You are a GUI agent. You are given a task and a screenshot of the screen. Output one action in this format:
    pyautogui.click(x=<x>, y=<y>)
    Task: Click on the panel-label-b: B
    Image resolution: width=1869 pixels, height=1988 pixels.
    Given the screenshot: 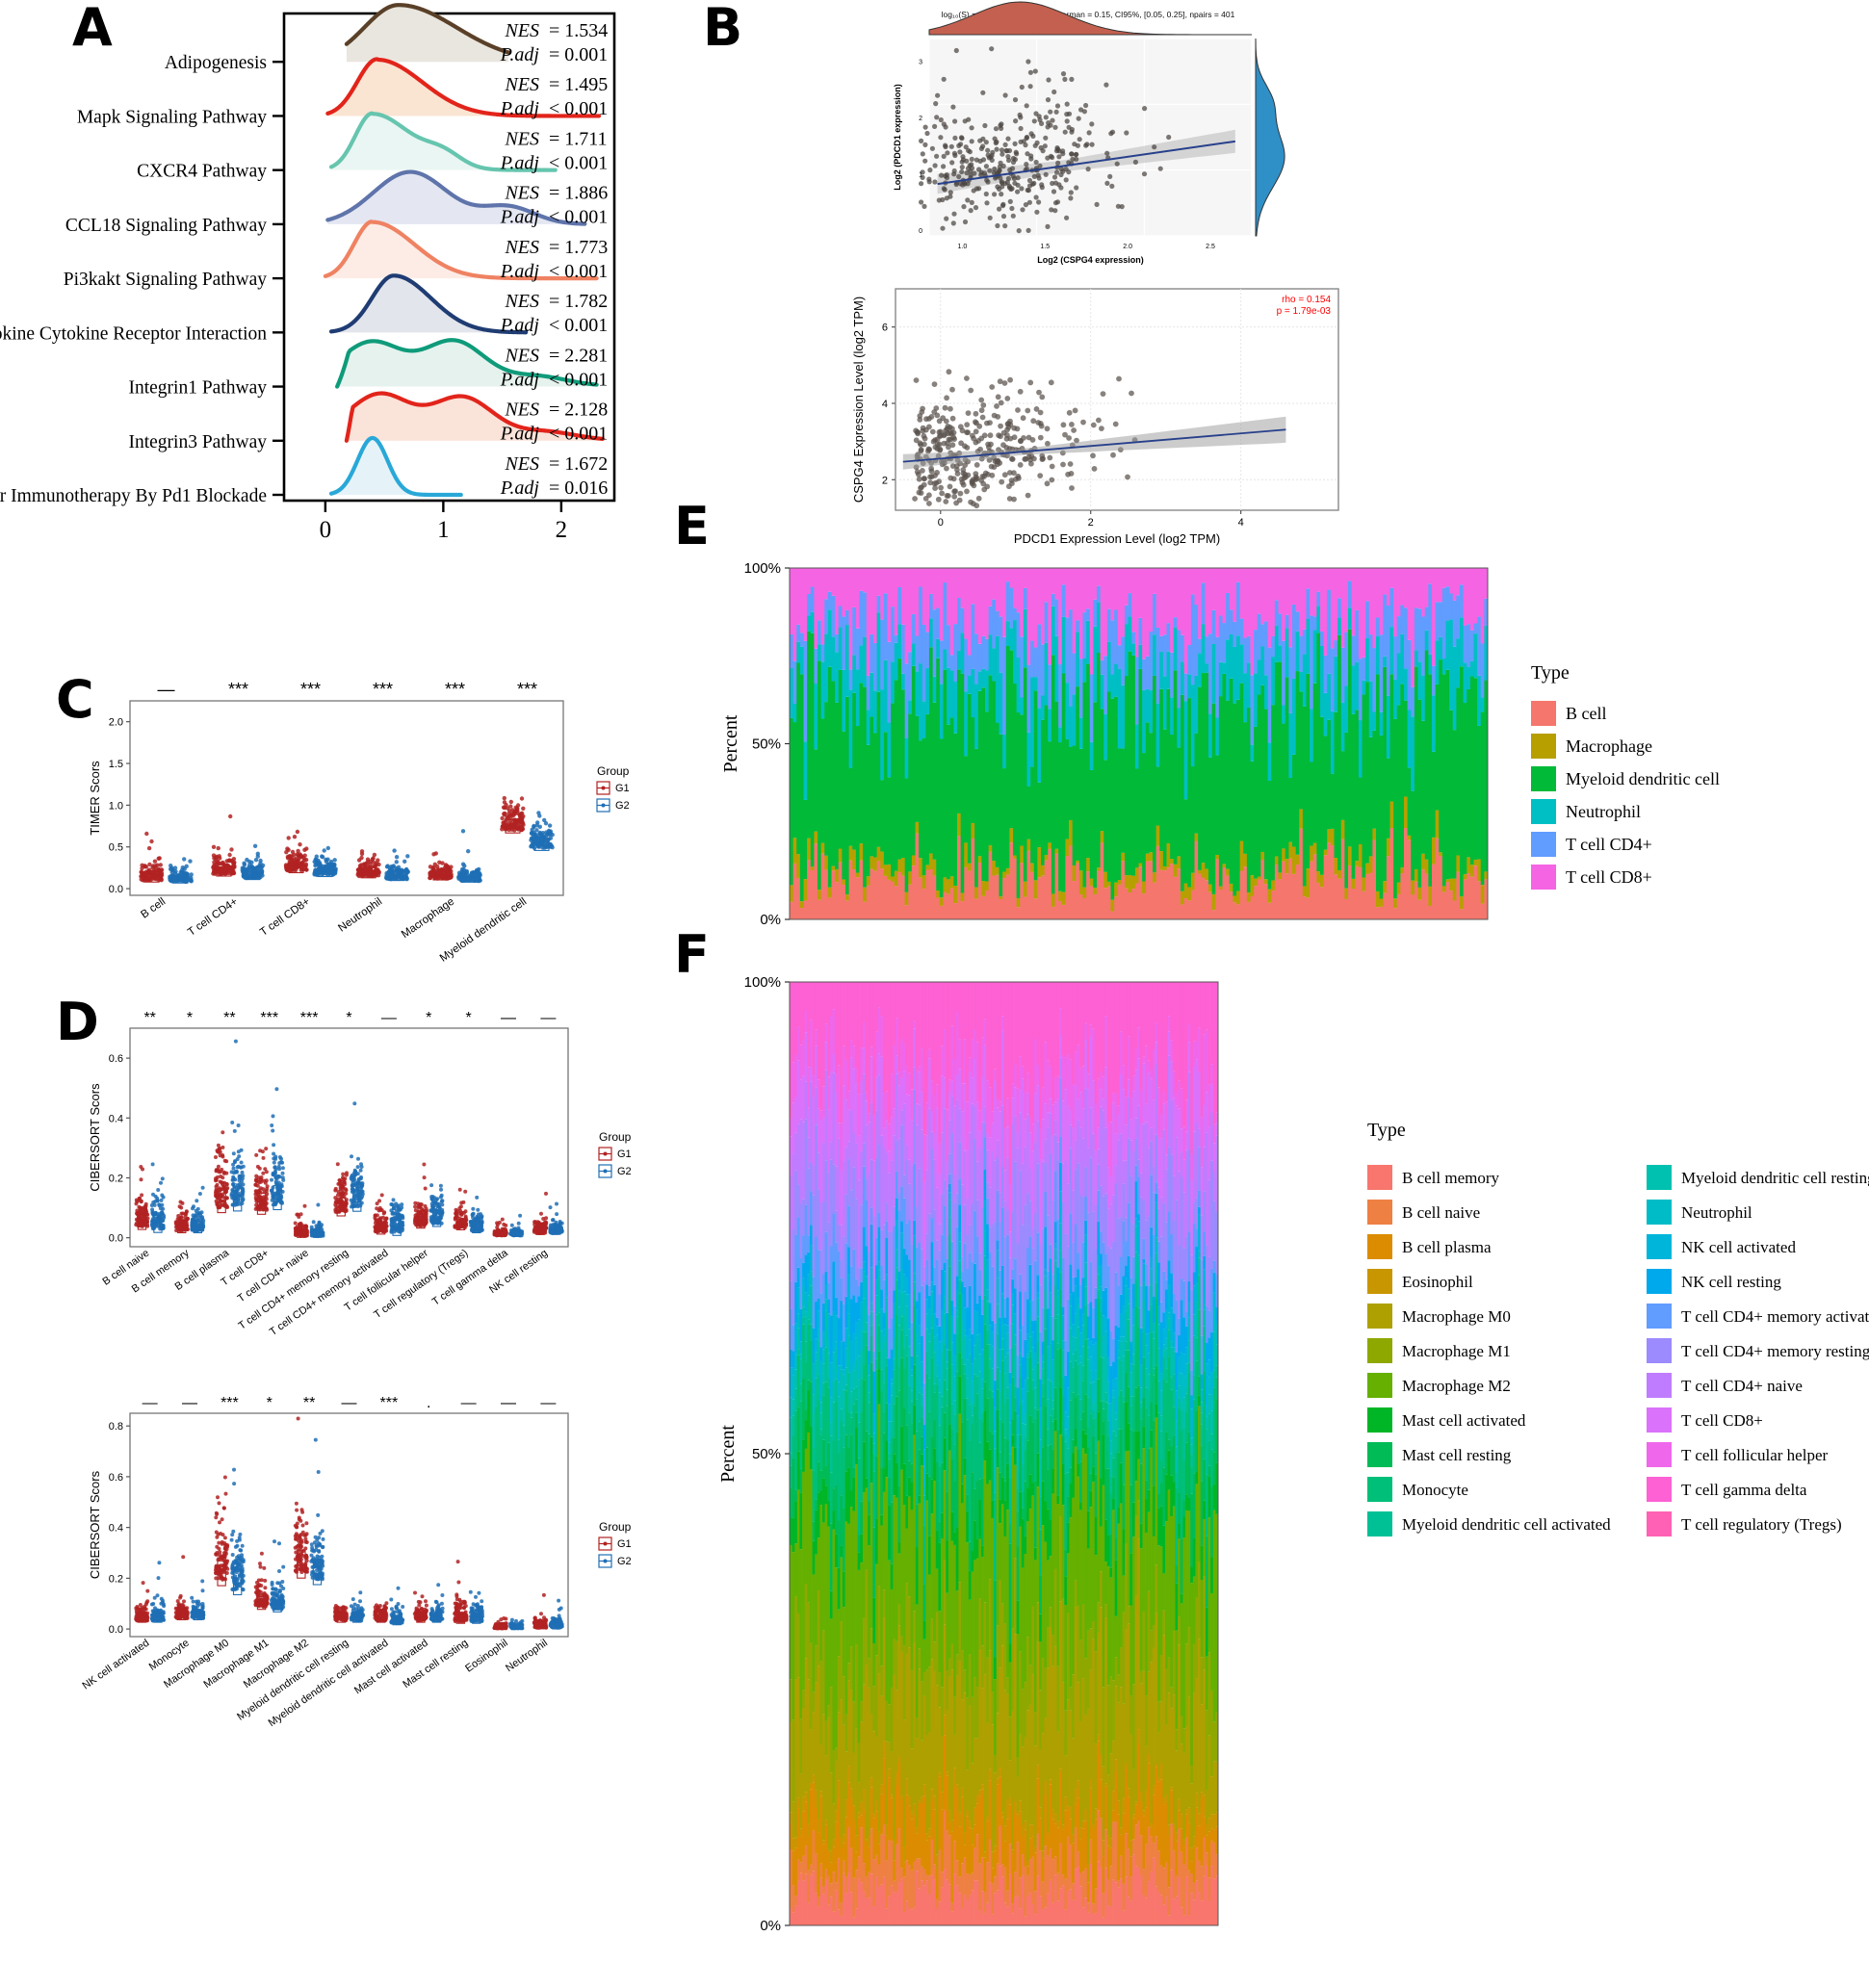 What is the action you would take?
    pyautogui.click(x=723, y=29)
    